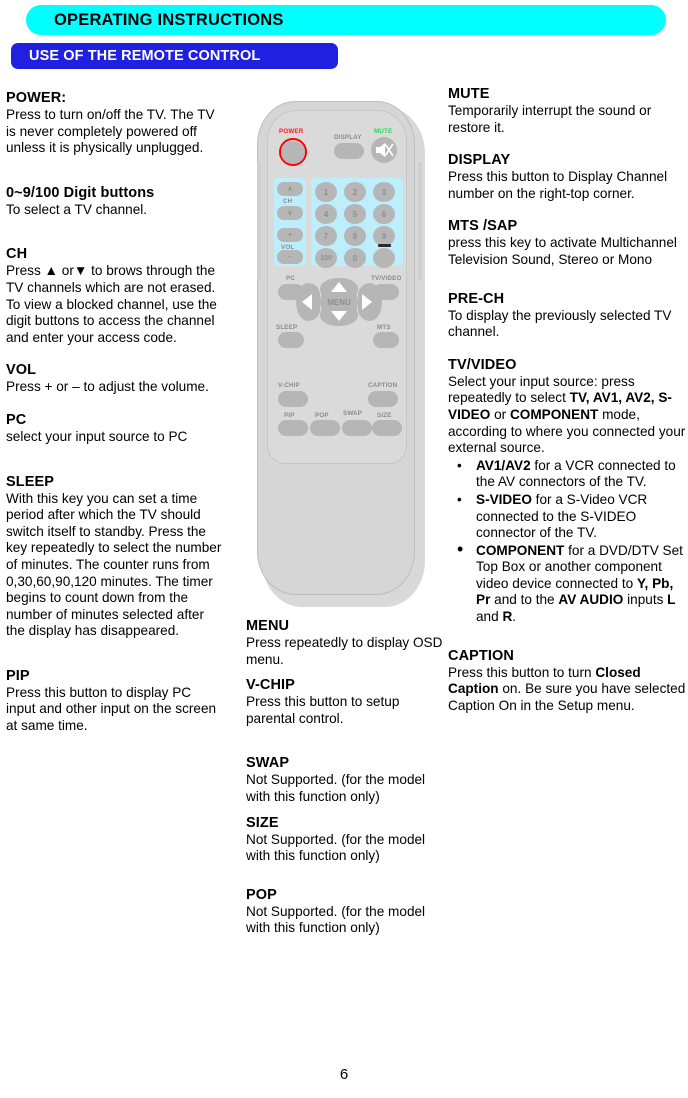 This screenshot has height=1098, width=688. Describe the element at coordinates (384, 245) in the screenshot. I see `dash-icon` at that location.